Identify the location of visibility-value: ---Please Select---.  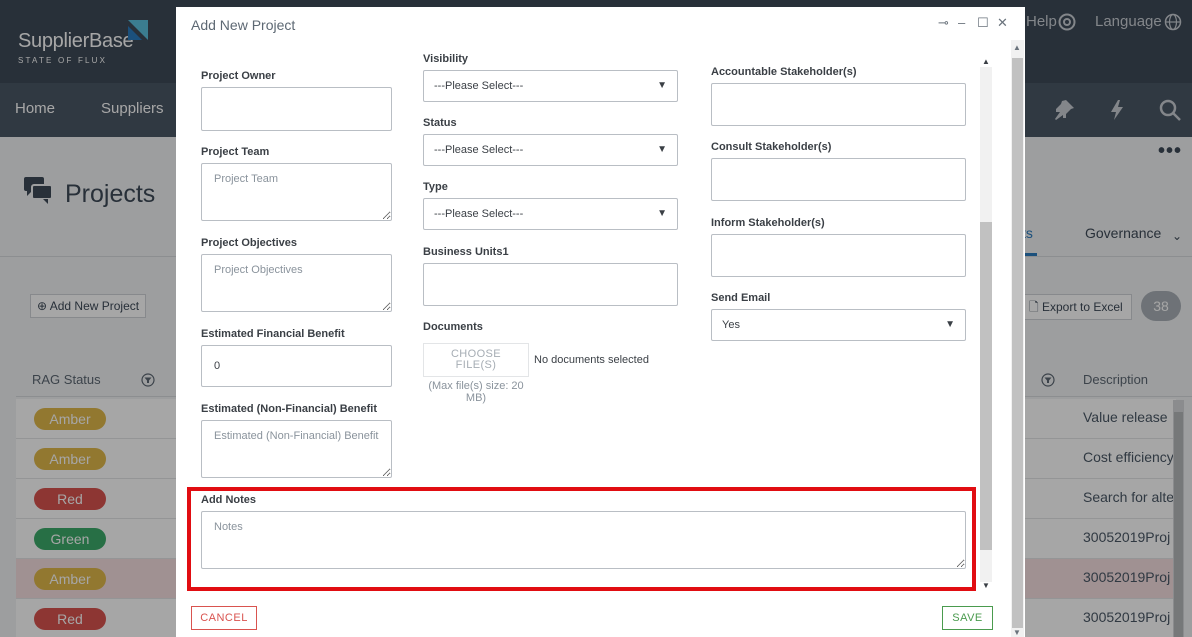
(479, 86).